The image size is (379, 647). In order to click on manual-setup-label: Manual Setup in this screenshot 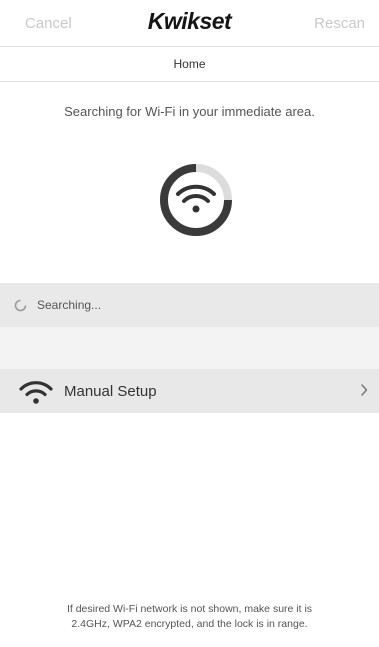, I will do `click(110, 391)`.